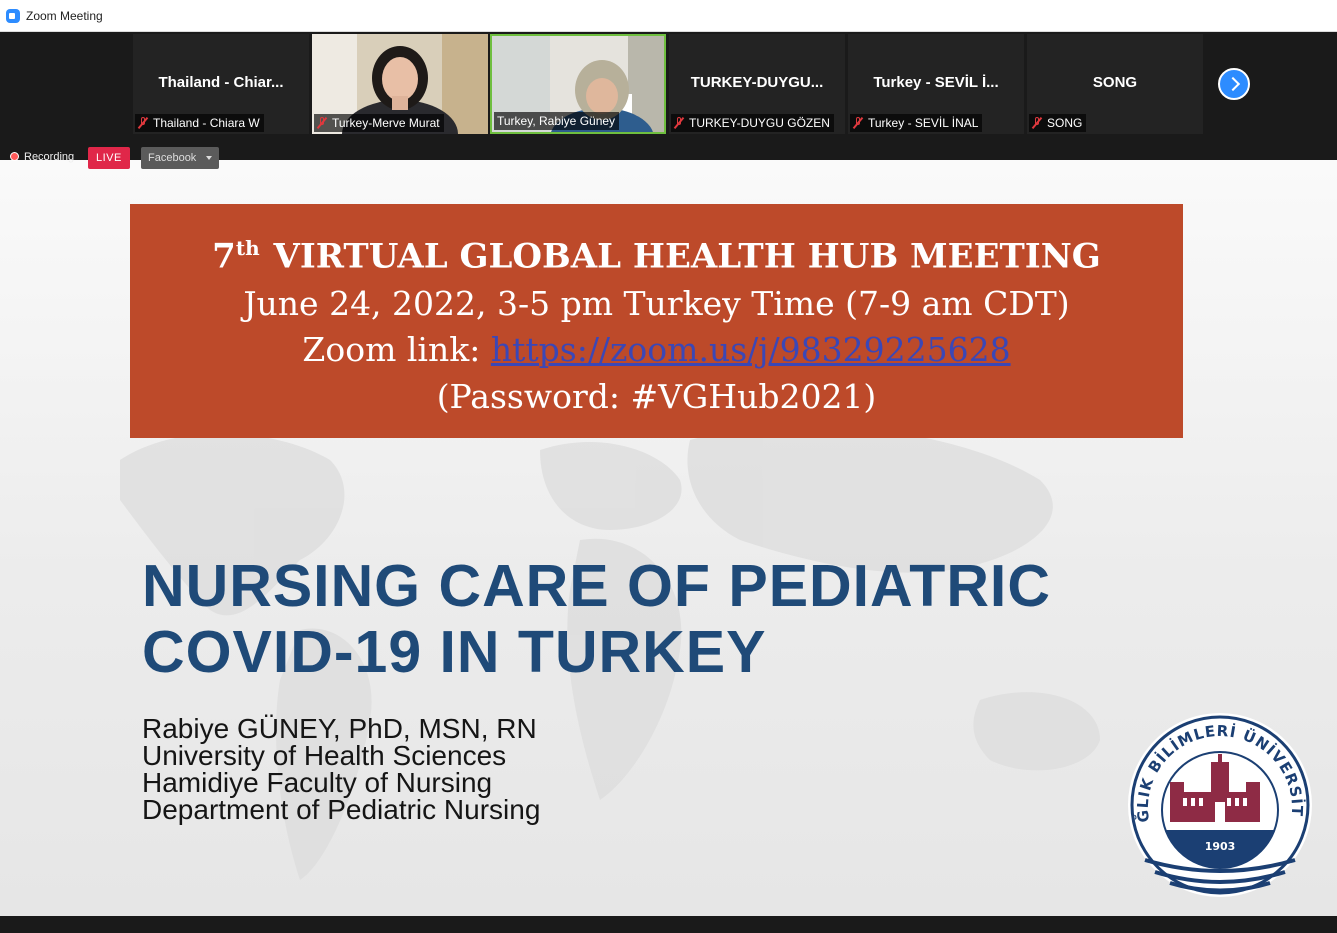 The height and width of the screenshot is (933, 1337). I want to click on participant-display-name: SONG, so click(1115, 82).